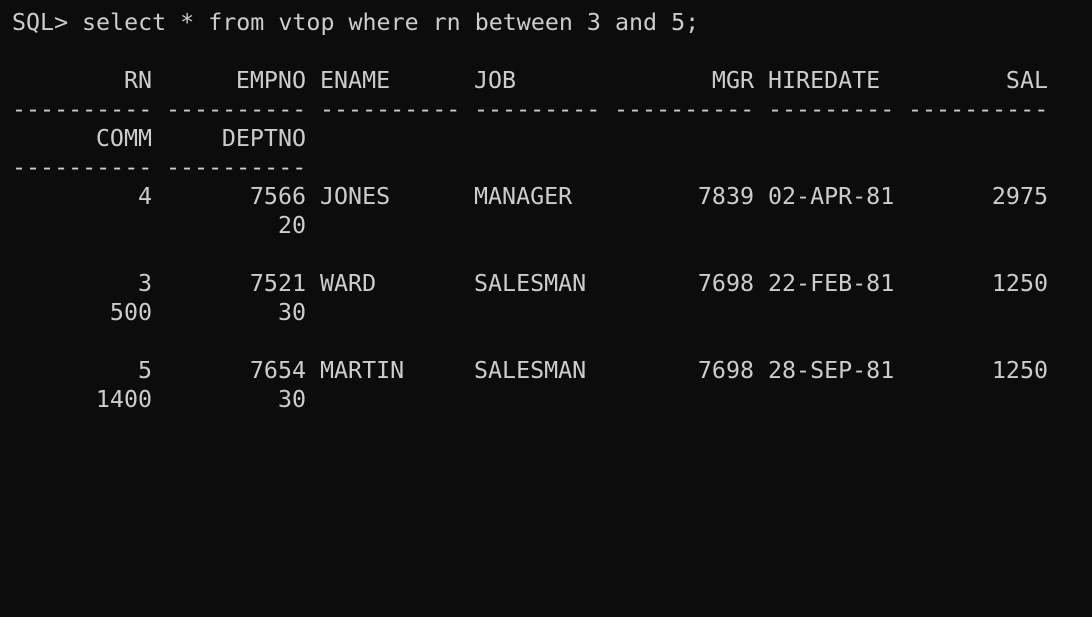 Image resolution: width=1092 pixels, height=617 pixels. I want to click on cell-mgr: 7839, so click(725, 196).